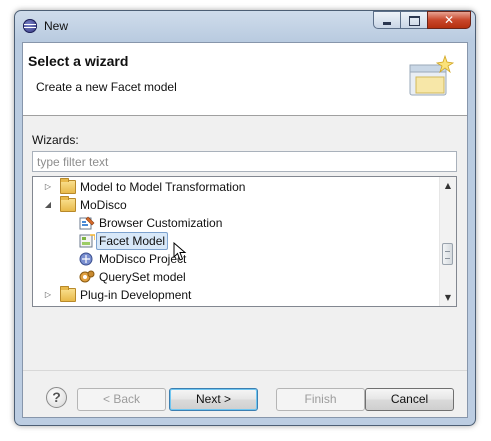 This screenshot has height=441, width=491. Describe the element at coordinates (87, 241) in the screenshot. I see `facet-model-icon` at that location.